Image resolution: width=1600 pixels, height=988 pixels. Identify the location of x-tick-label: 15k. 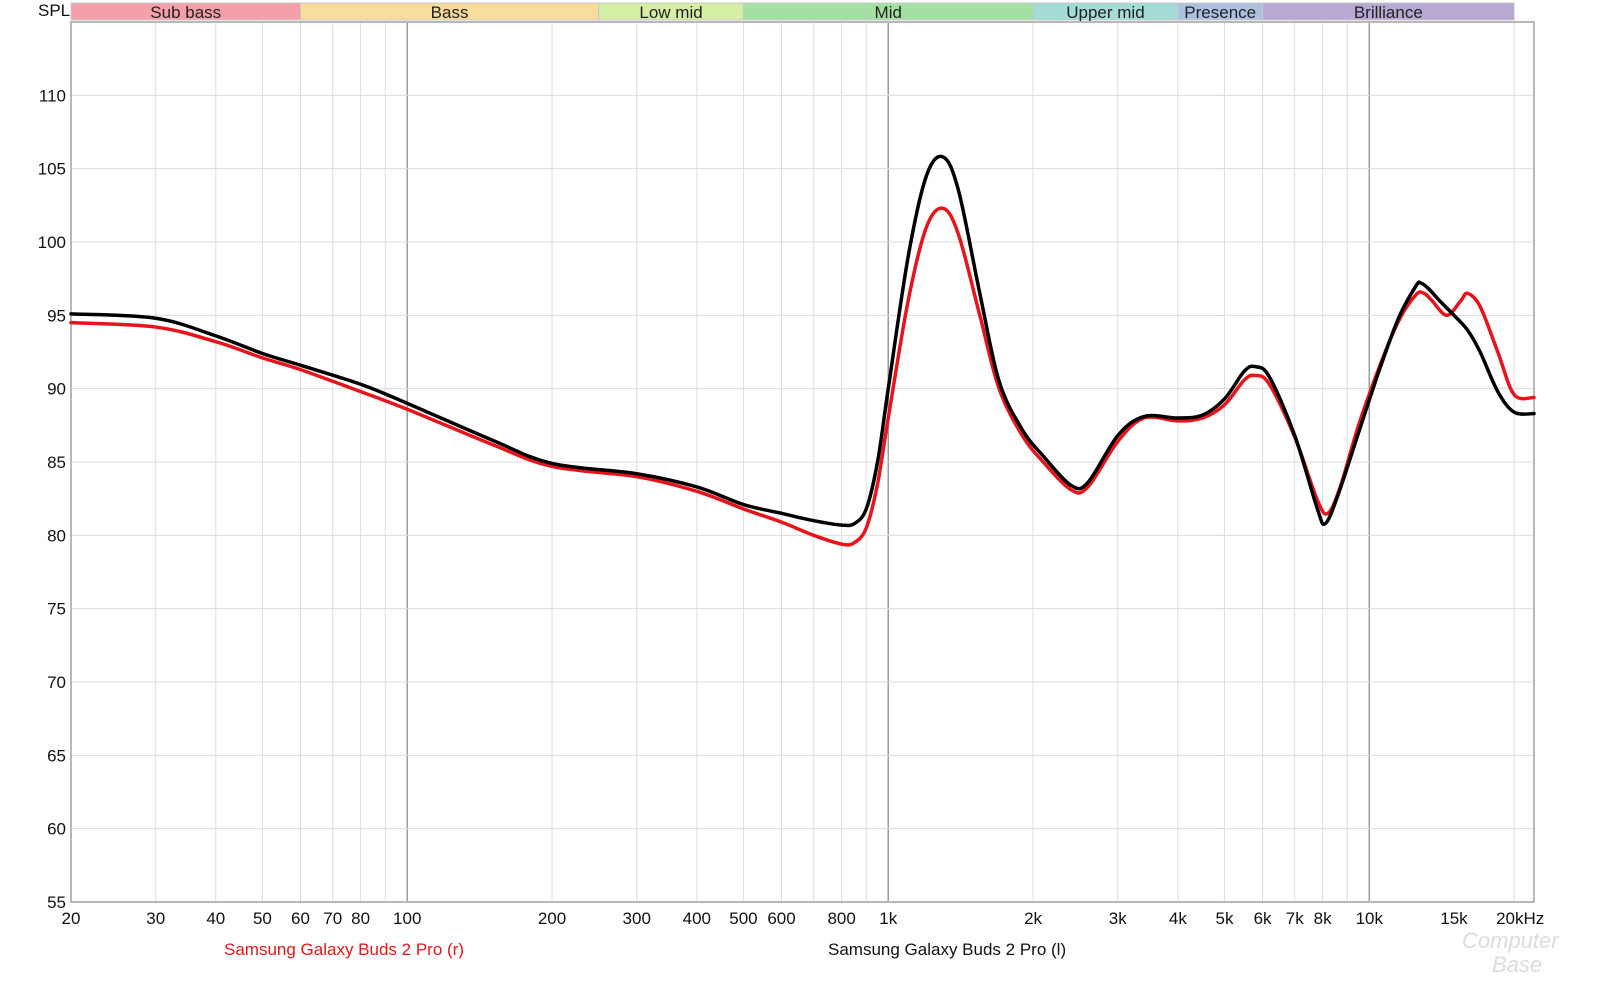
(1454, 918).